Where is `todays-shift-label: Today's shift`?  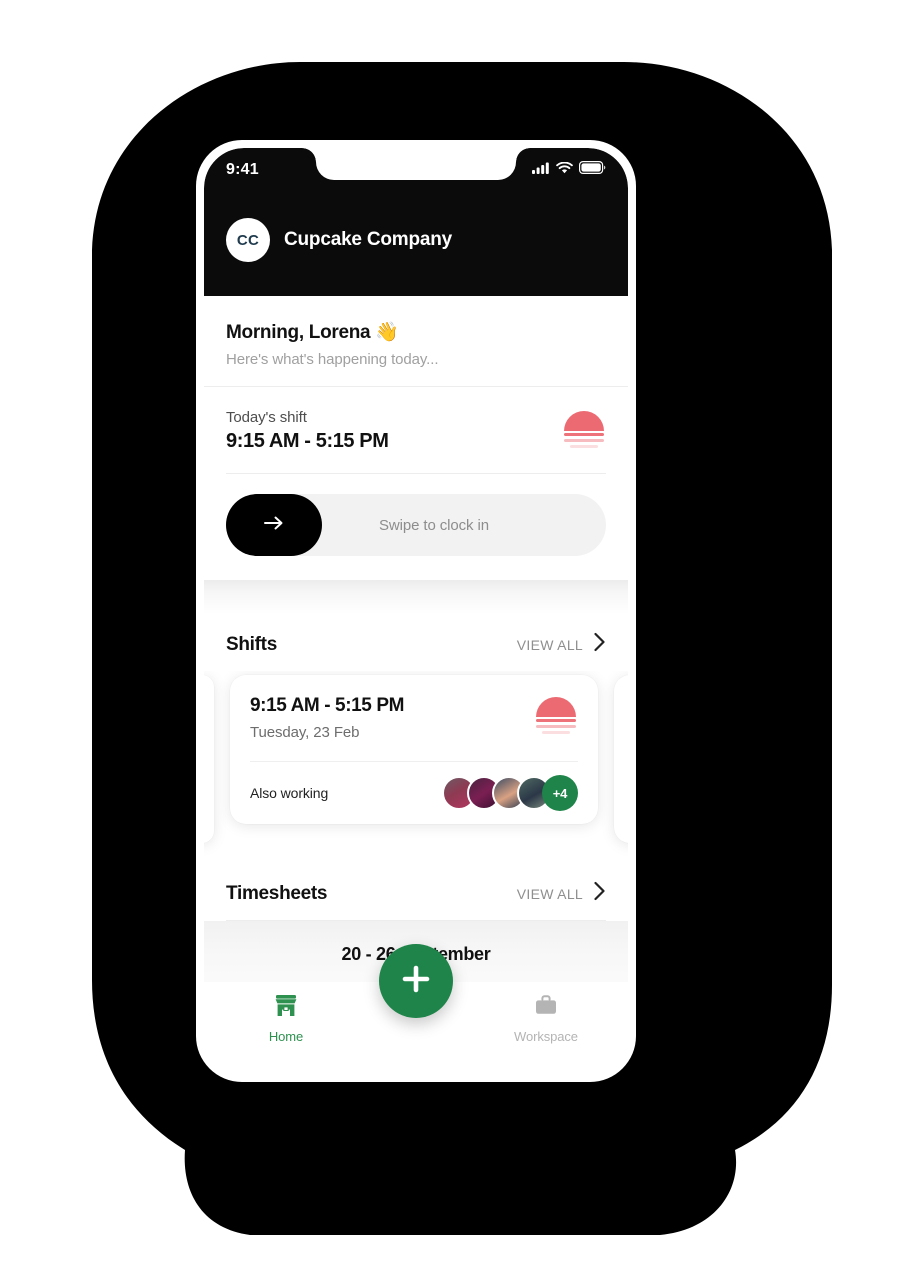
todays-shift-label: Today's shift is located at coordinates (266, 417).